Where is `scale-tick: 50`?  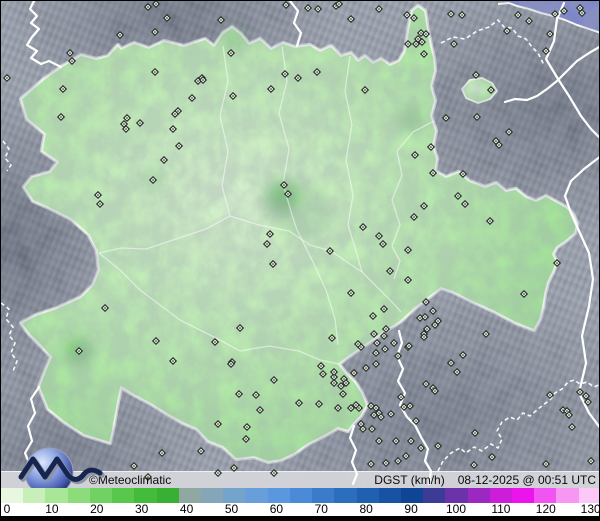
scale-tick: 50 is located at coordinates (231, 509).